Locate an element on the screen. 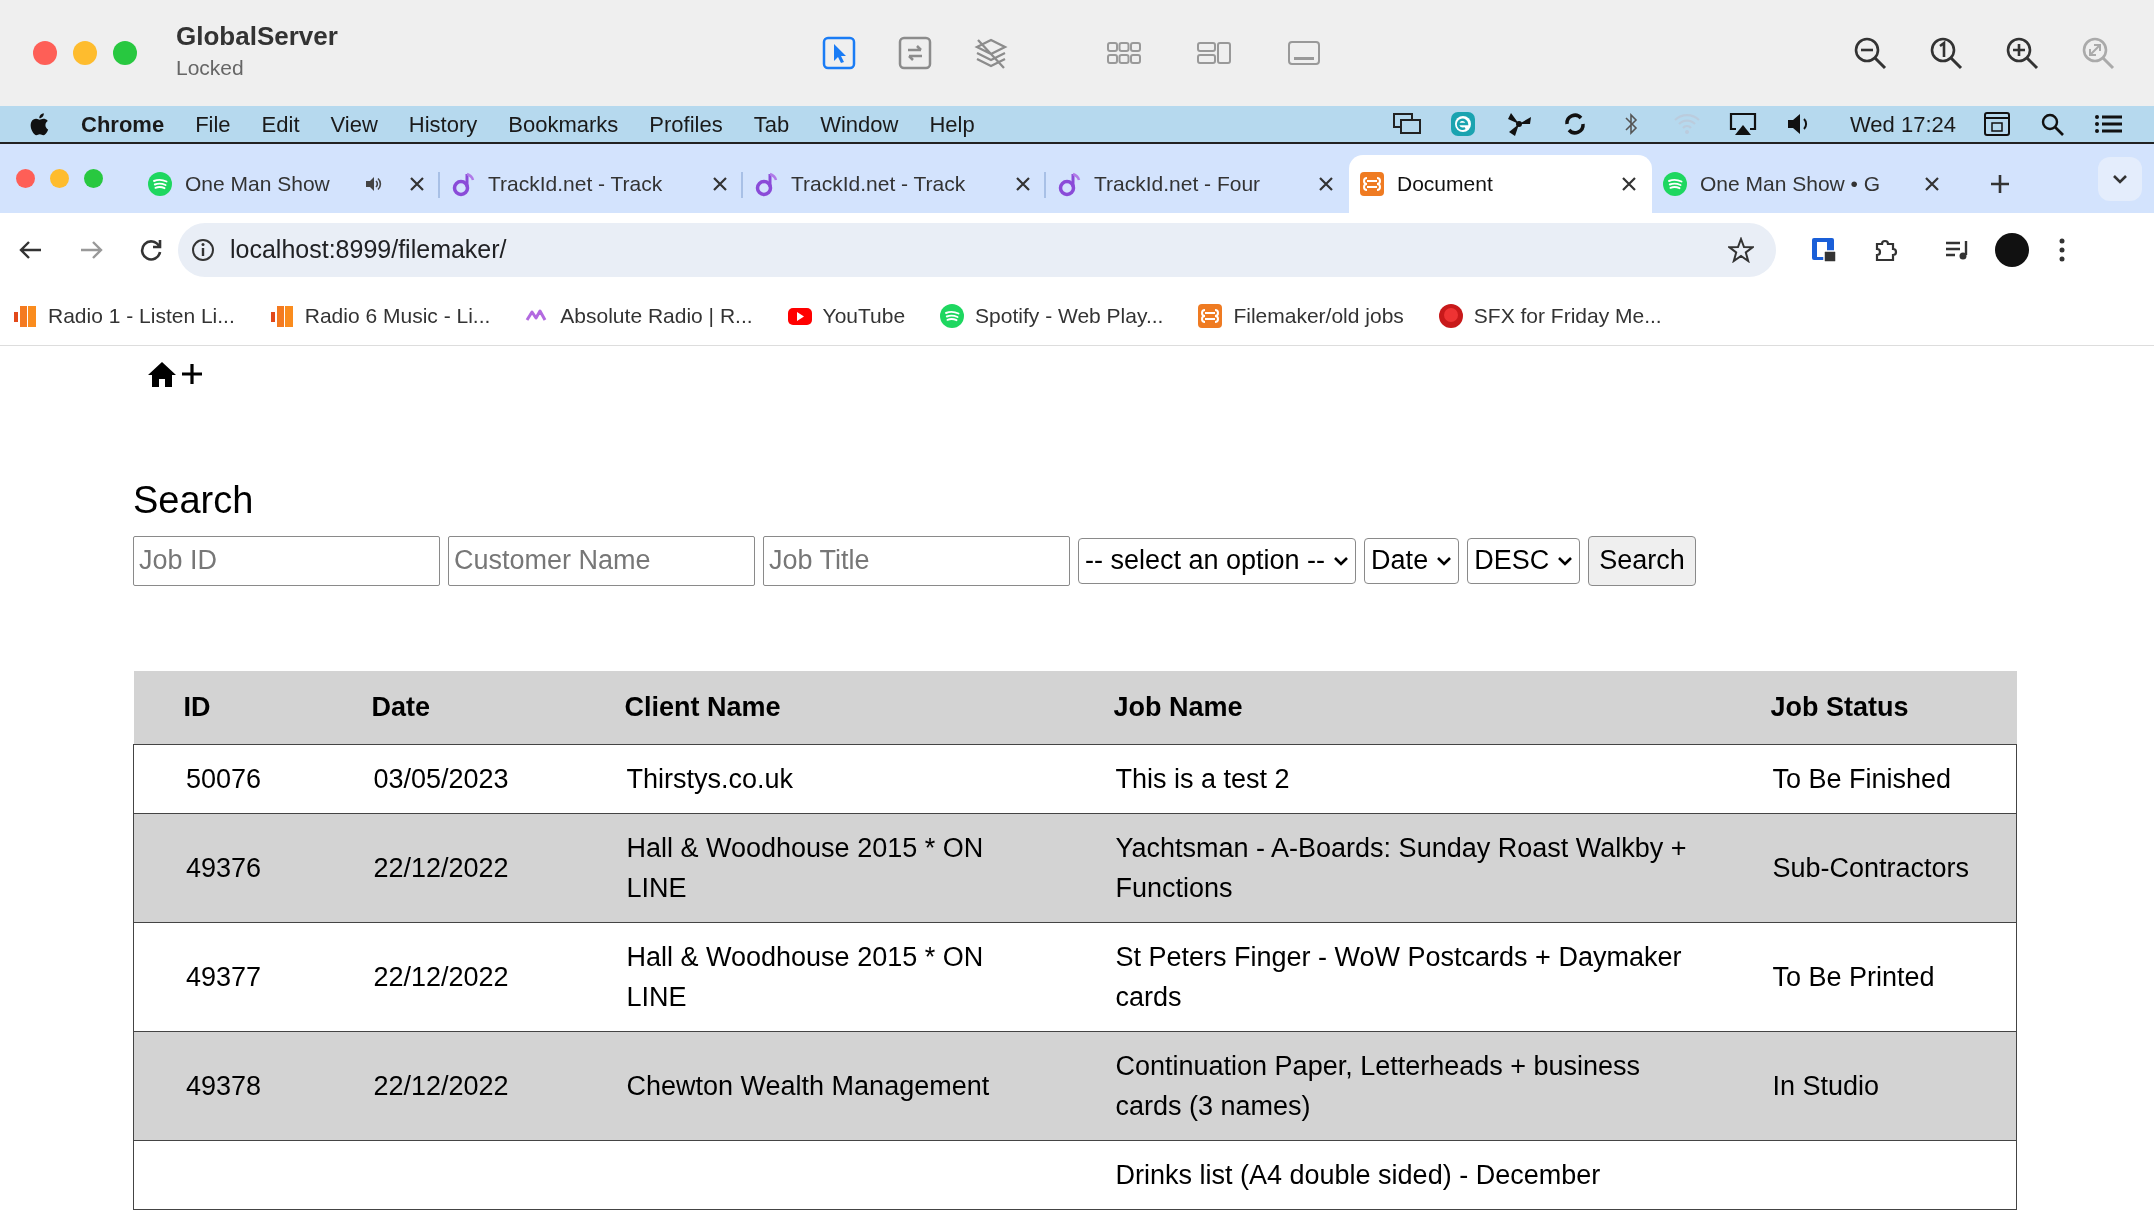 Image resolution: width=2154 pixels, height=1222 pixels. window-title: GlobalServer is located at coordinates (257, 37).